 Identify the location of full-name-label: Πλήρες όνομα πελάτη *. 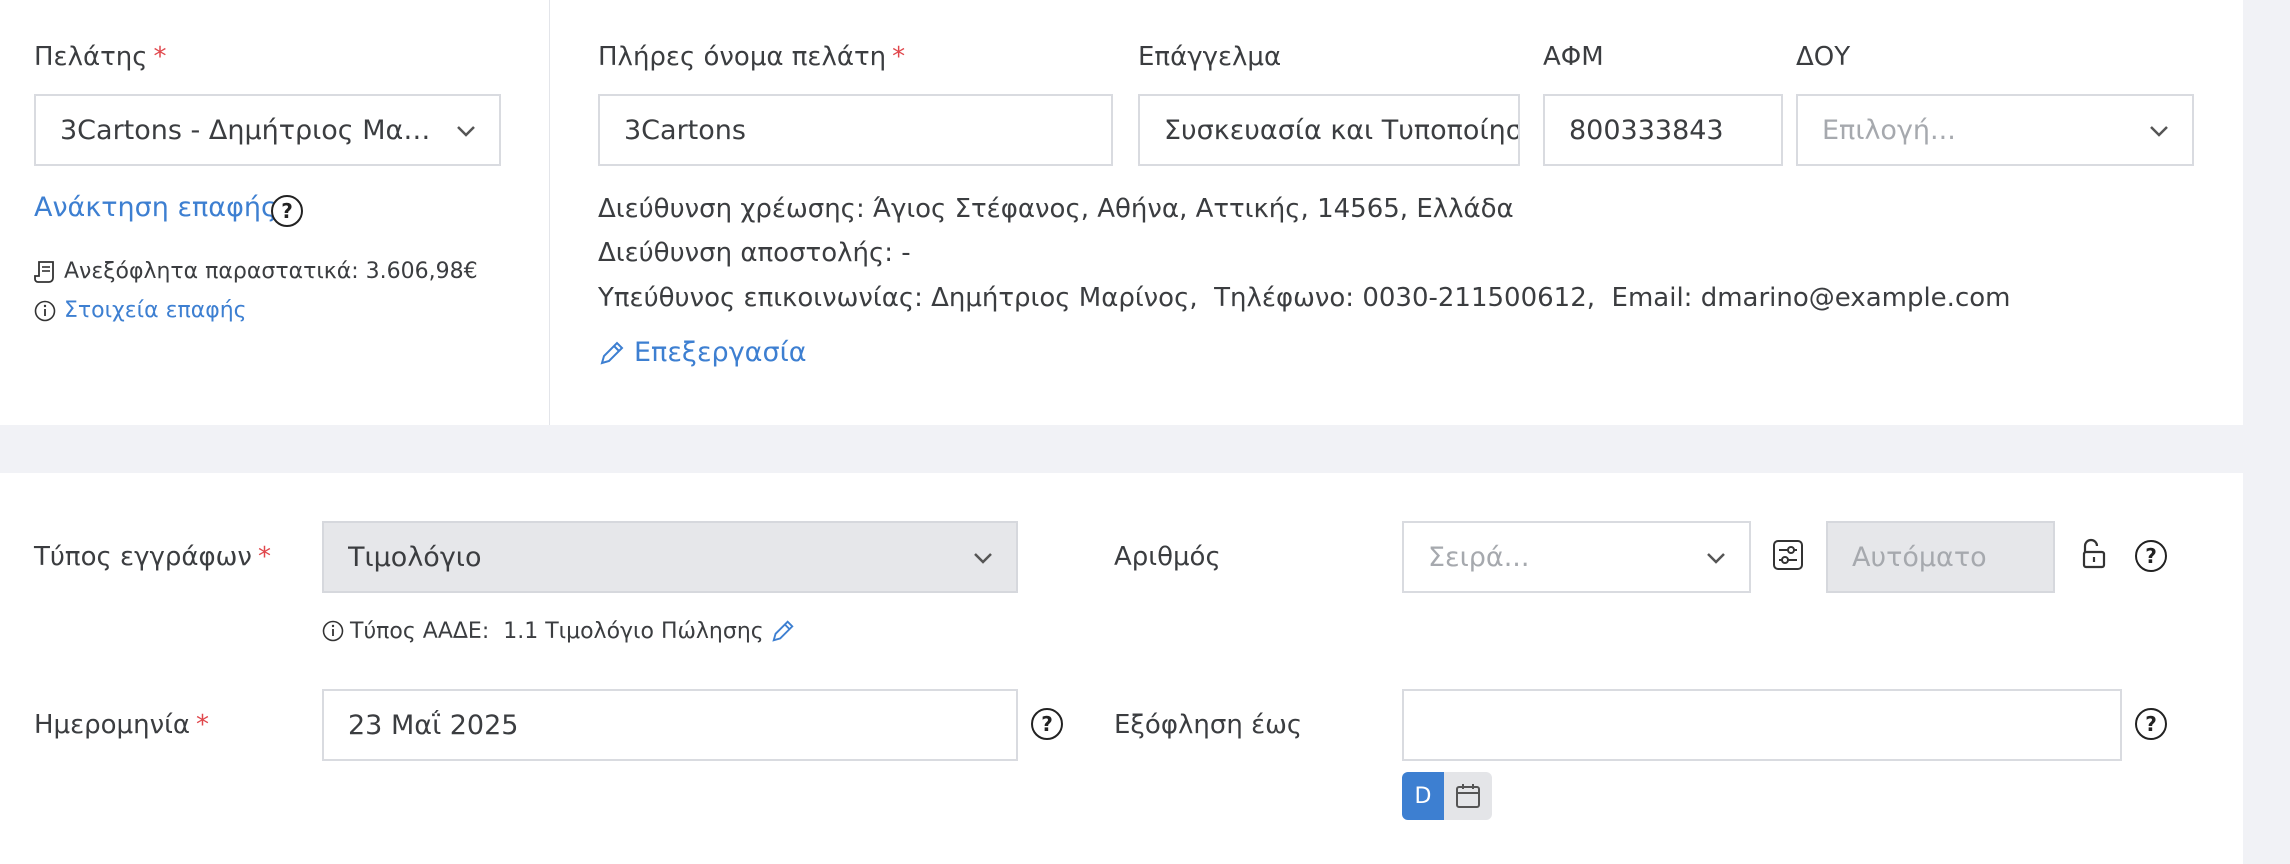
(752, 57).